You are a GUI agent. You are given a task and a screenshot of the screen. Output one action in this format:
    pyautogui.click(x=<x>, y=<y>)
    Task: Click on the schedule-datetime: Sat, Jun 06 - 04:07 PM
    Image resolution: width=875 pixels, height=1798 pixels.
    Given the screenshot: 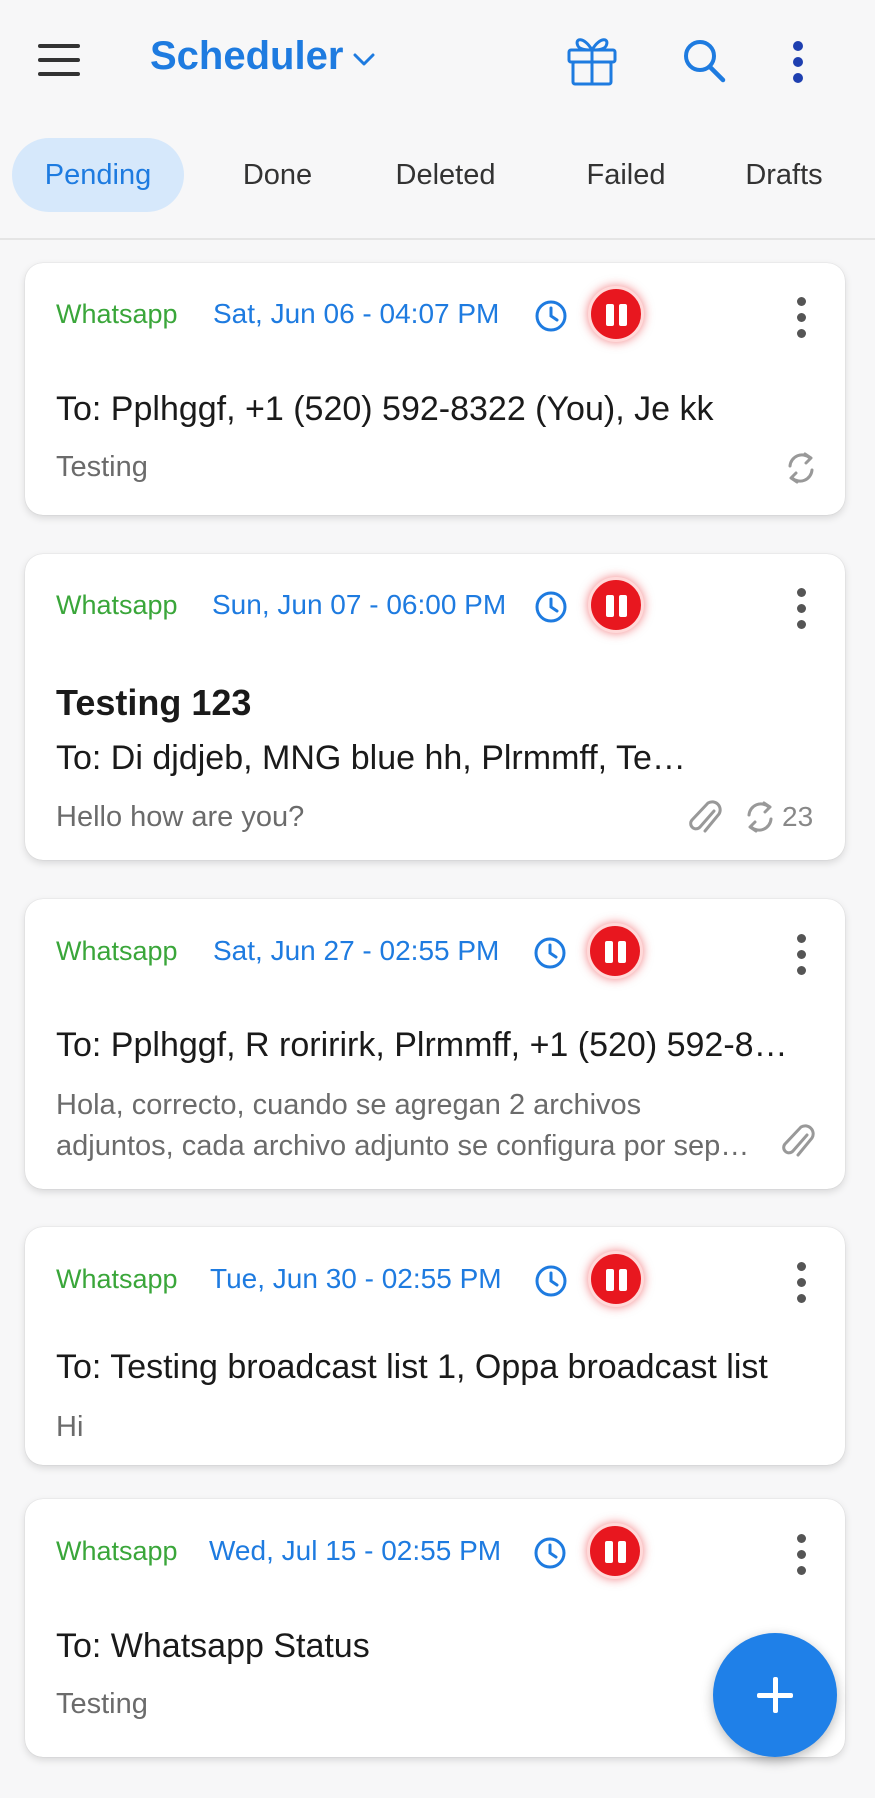 What is the action you would take?
    pyautogui.click(x=356, y=313)
    